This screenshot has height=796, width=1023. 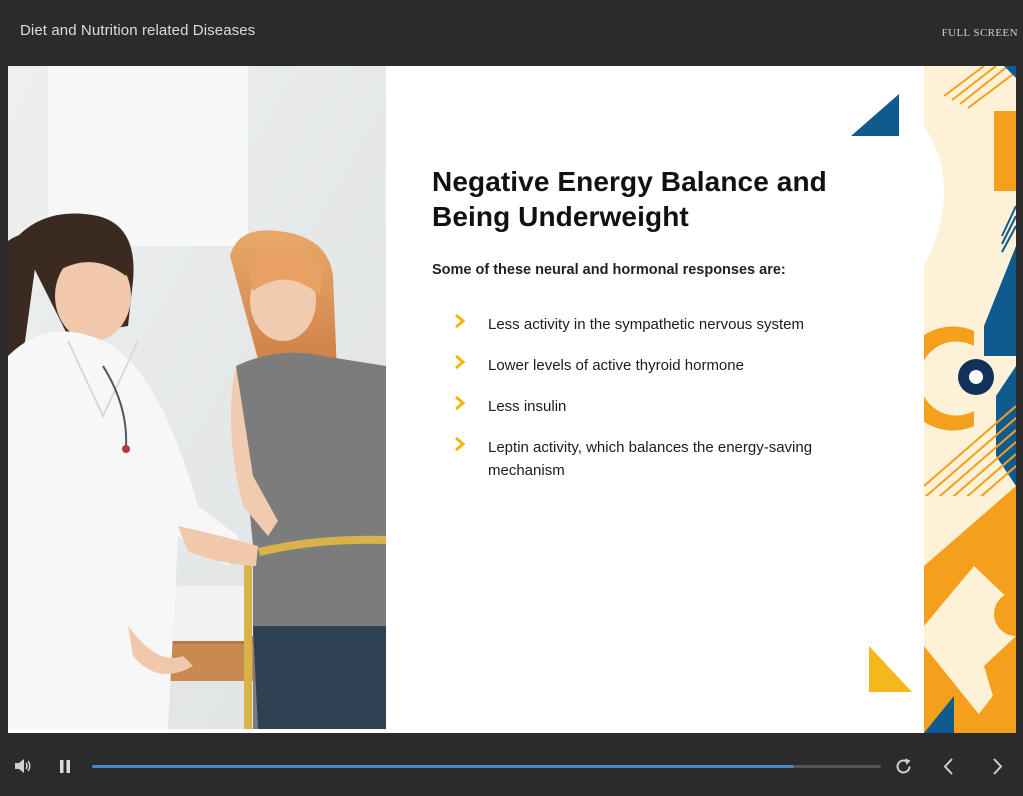 What do you see at coordinates (616, 365) in the screenshot?
I see `bullet-text: Lower levels of active thyroid hormone` at bounding box center [616, 365].